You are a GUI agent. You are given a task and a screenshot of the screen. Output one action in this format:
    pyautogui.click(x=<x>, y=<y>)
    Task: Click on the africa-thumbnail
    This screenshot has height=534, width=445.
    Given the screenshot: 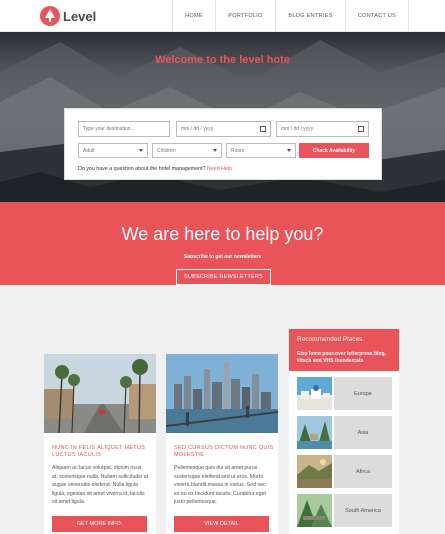 What is the action you would take?
    pyautogui.click(x=314, y=471)
    